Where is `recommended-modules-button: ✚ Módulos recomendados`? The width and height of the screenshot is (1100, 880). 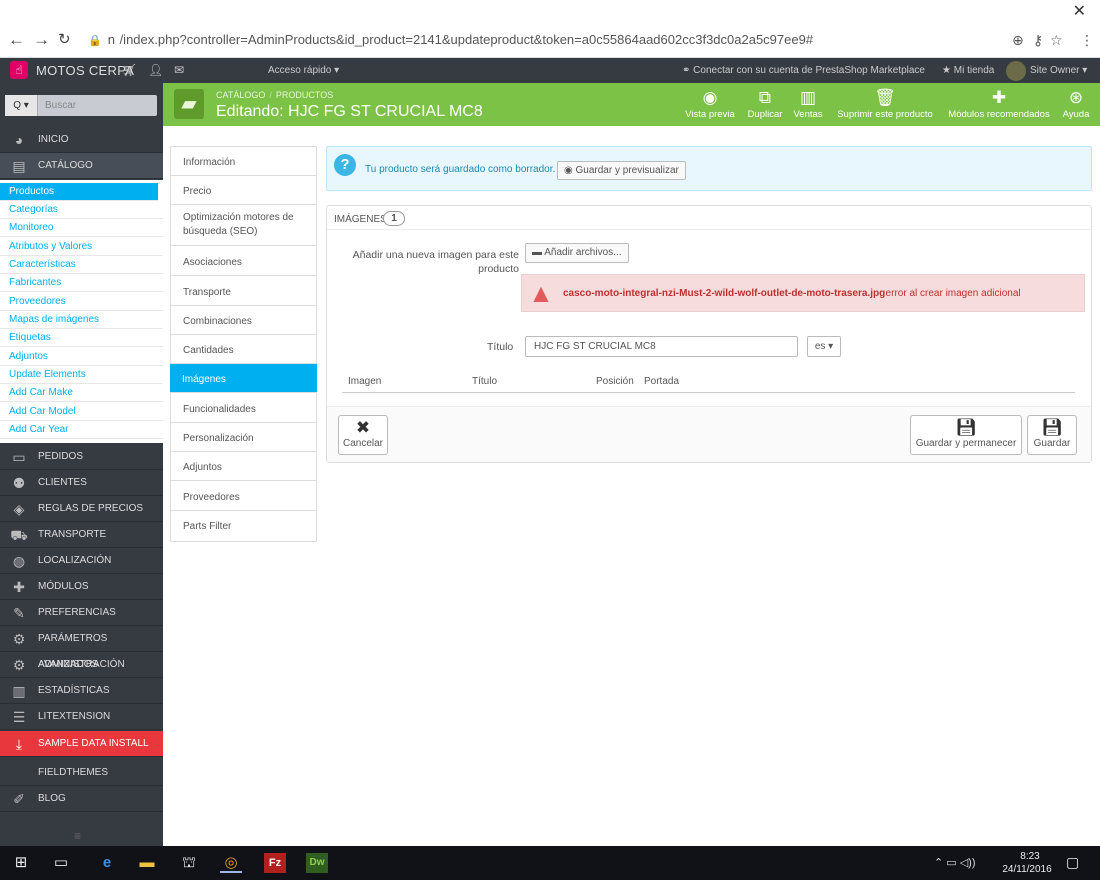
recommended-modules-button: ✚ Módulos recomendados is located at coordinates (999, 106).